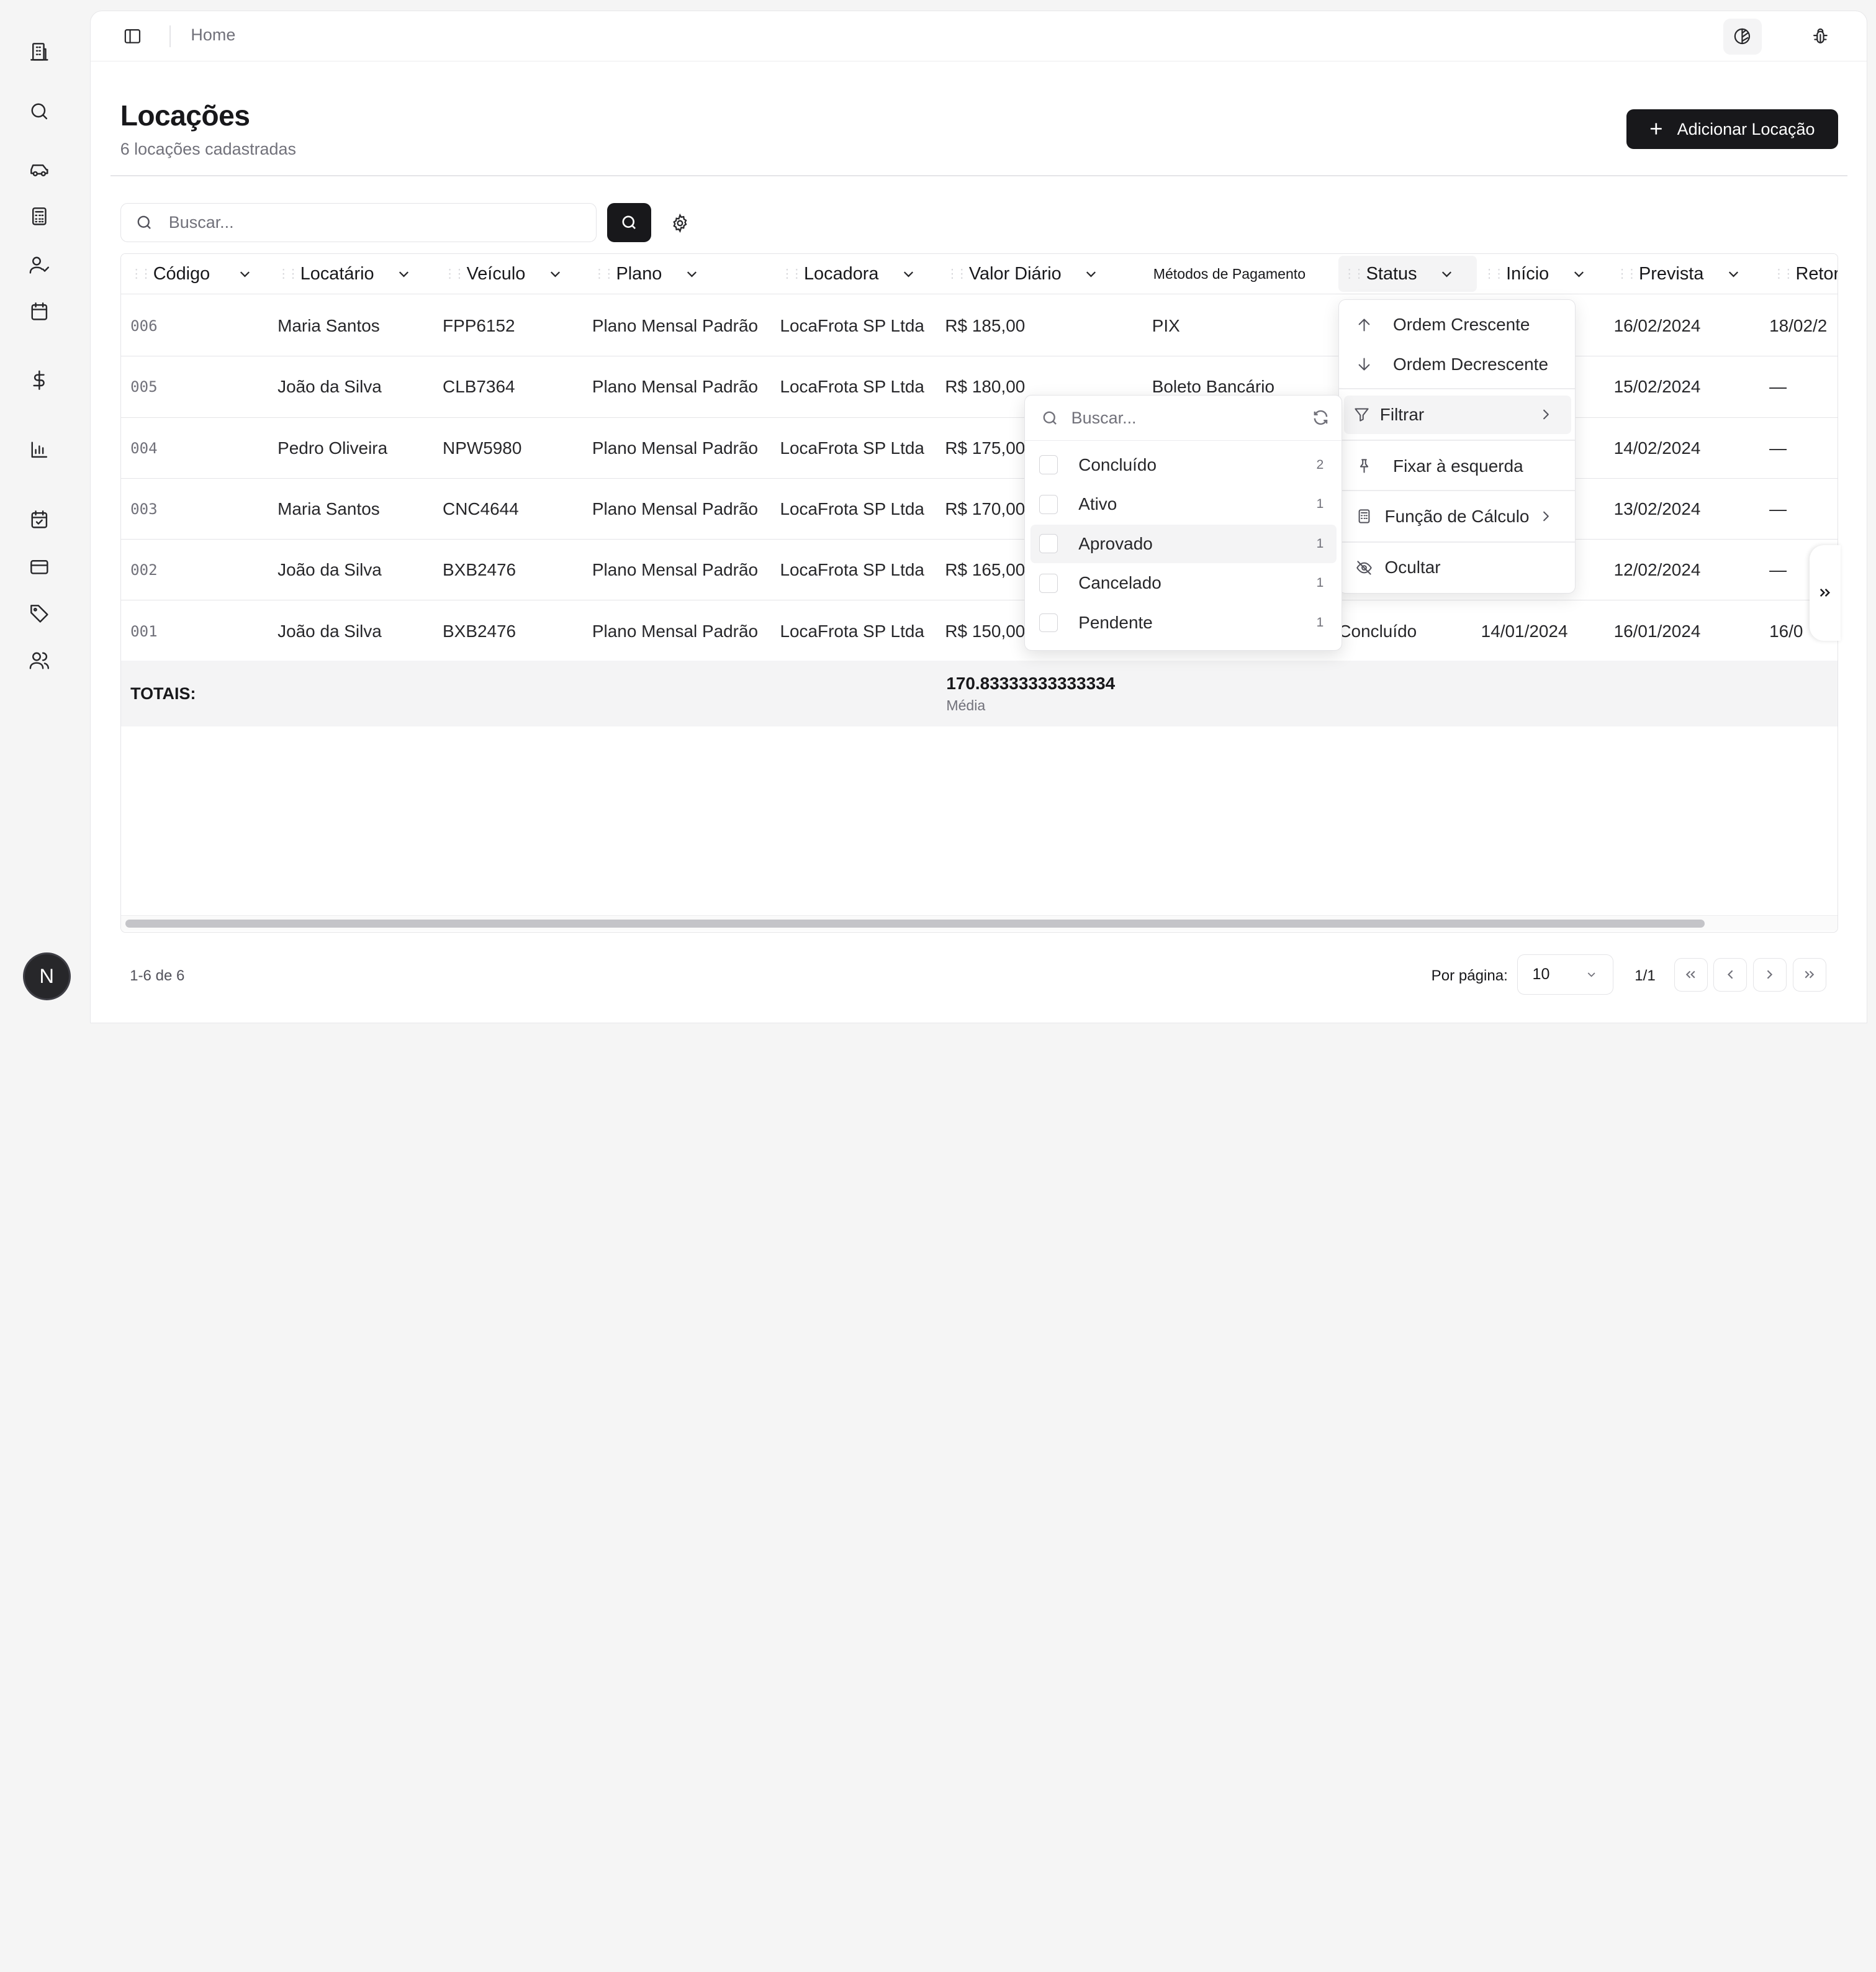  Describe the element at coordinates (1458, 364) in the screenshot. I see `menu-item-sort-descending: Ordem Decrescente` at that location.